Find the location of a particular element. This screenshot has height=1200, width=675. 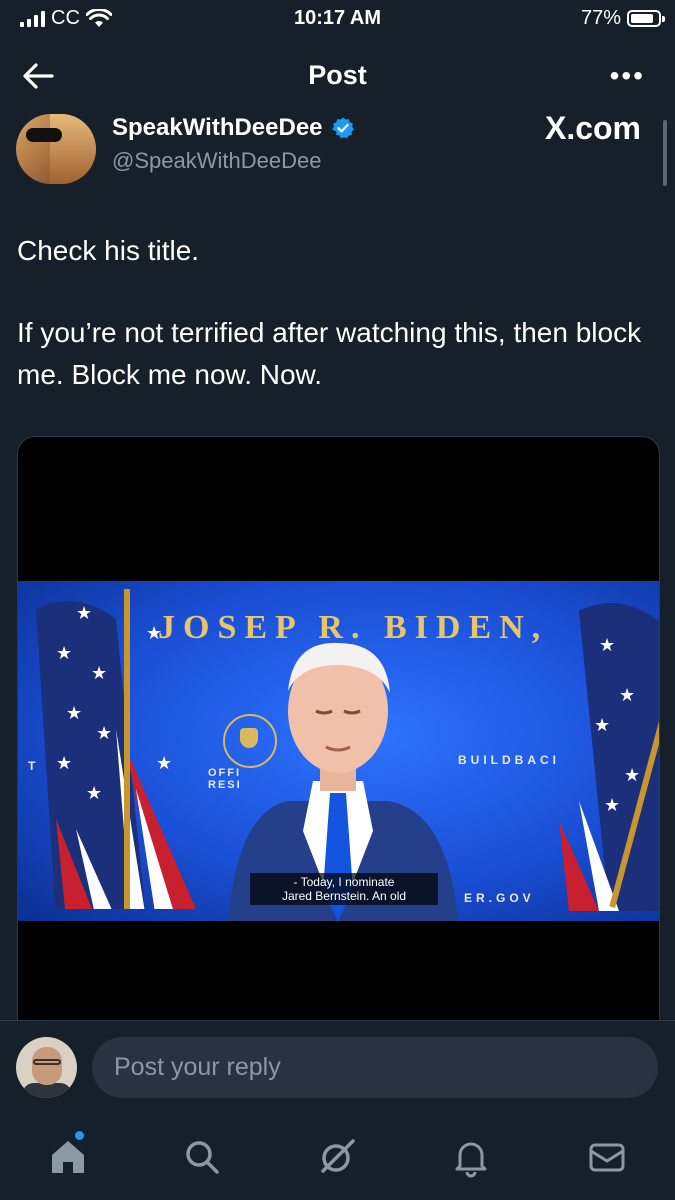

current-user-avatar is located at coordinates (46, 1067).